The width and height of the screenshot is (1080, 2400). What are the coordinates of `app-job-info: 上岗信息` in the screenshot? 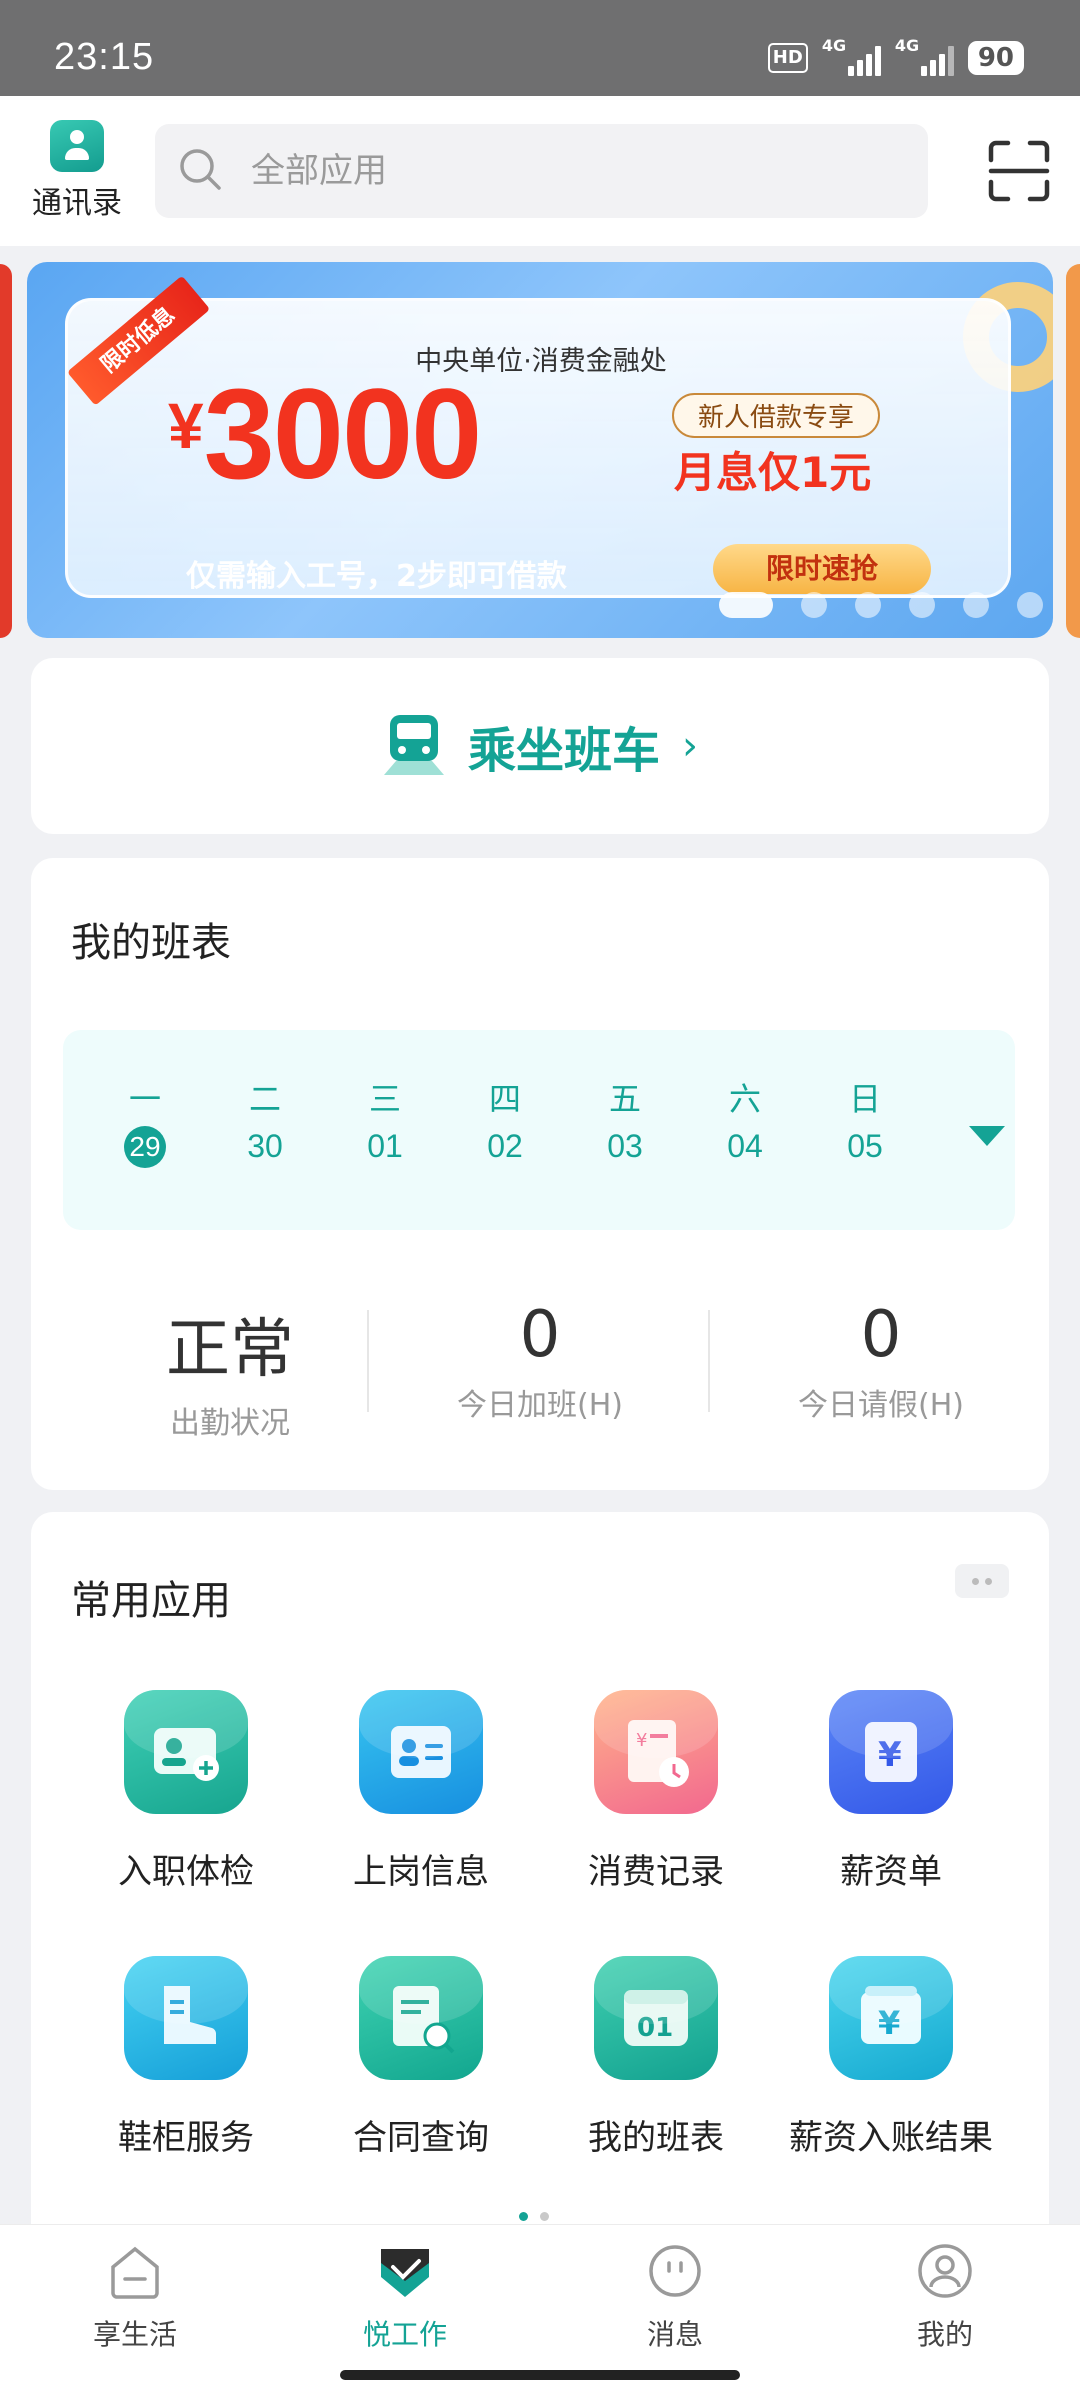 It's located at (421, 1791).